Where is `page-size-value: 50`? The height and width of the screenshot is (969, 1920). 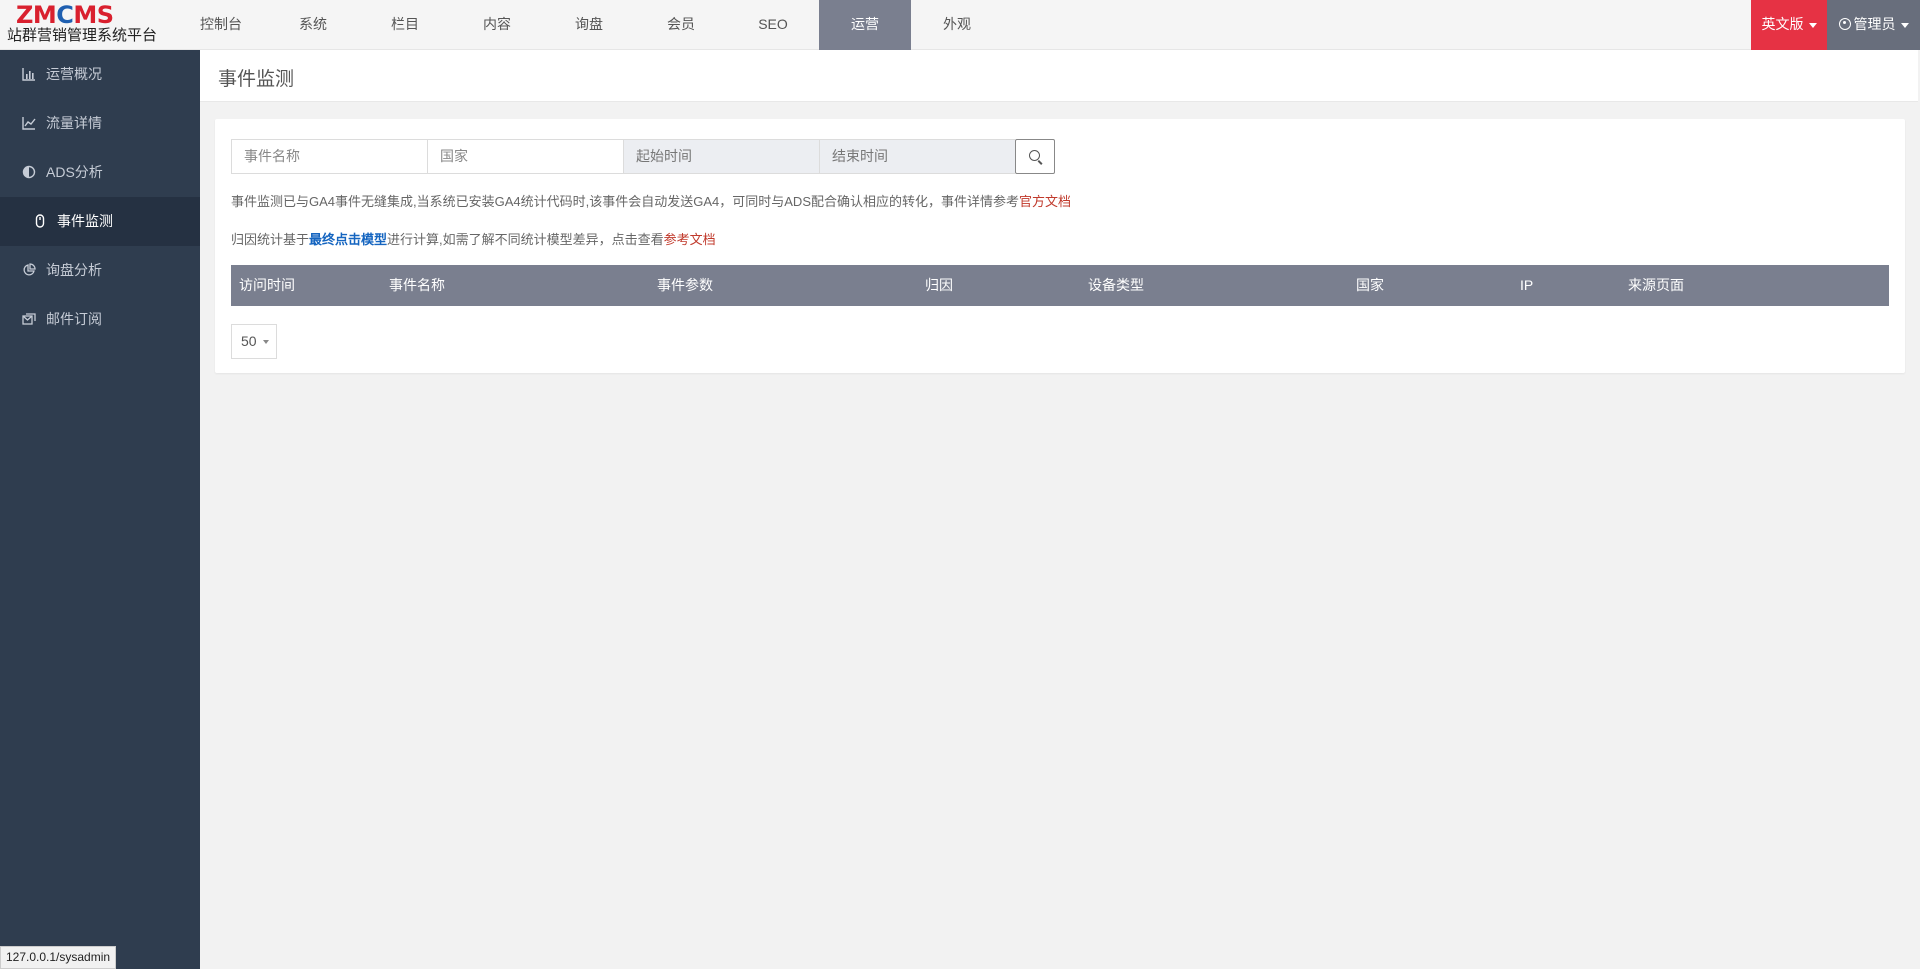
page-size-value: 50 is located at coordinates (249, 341).